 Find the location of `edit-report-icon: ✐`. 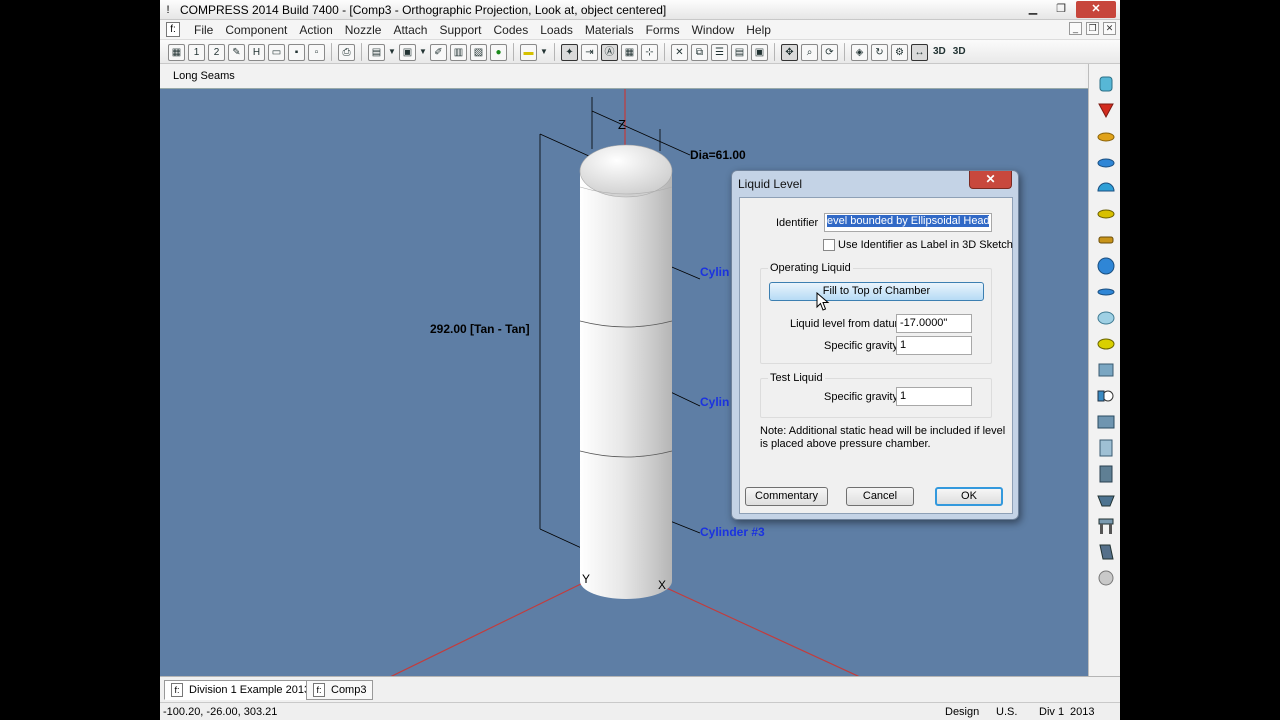

edit-report-icon: ✐ is located at coordinates (438, 52).